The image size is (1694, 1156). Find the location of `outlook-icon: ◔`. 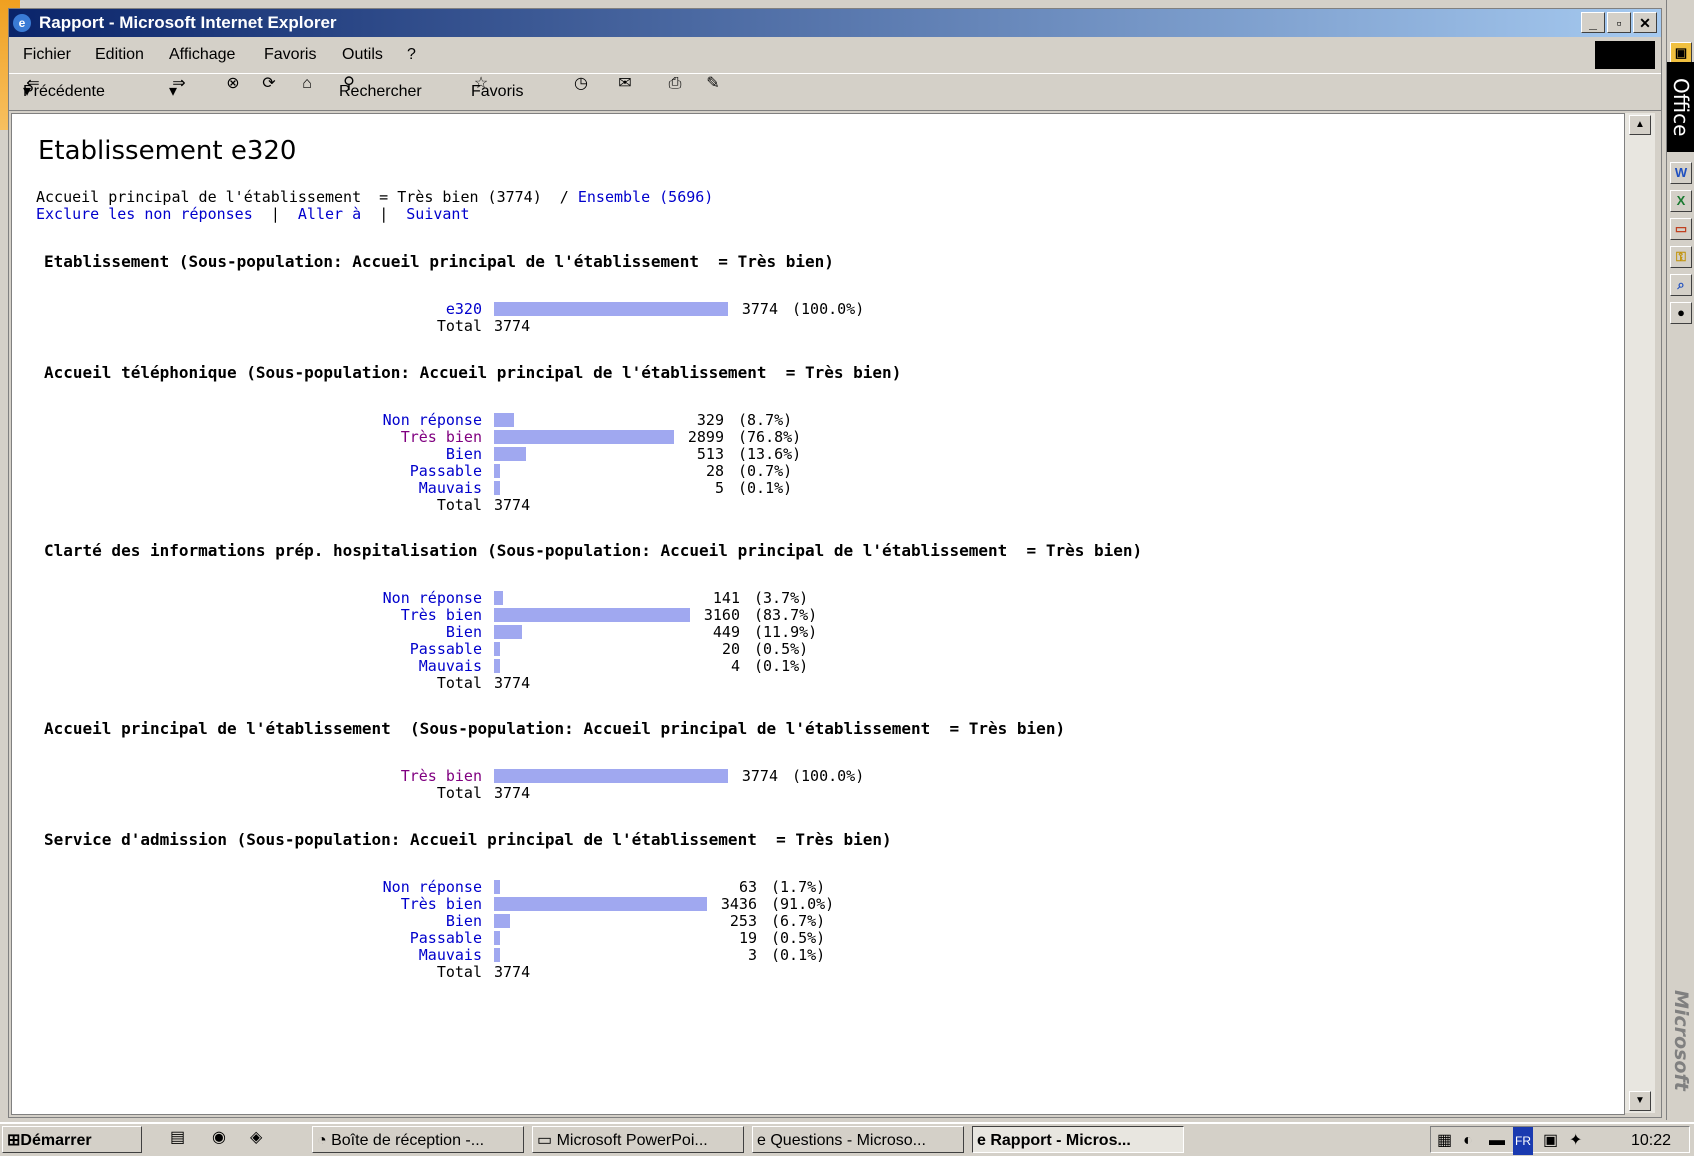

outlook-icon: ◔ is located at coordinates (324, 1140).